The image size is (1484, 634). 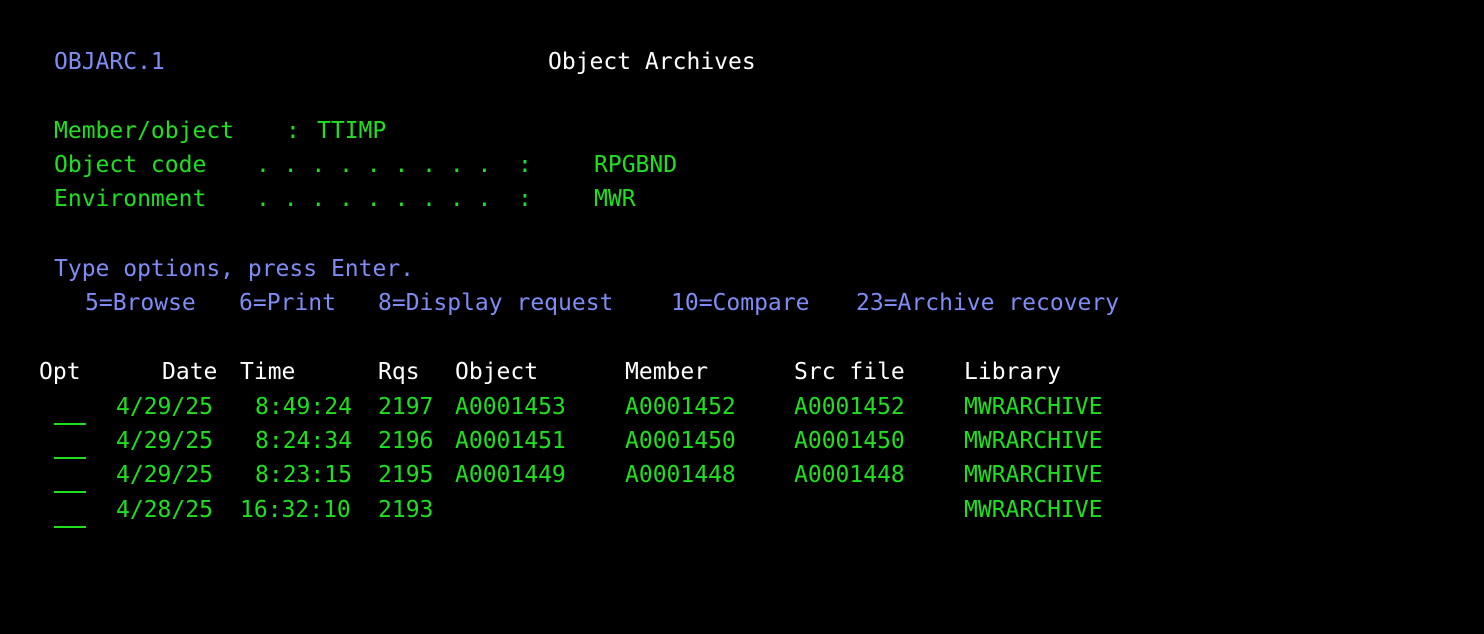 What do you see at coordinates (406, 407) in the screenshot?
I see `row-rqs: 2197` at bounding box center [406, 407].